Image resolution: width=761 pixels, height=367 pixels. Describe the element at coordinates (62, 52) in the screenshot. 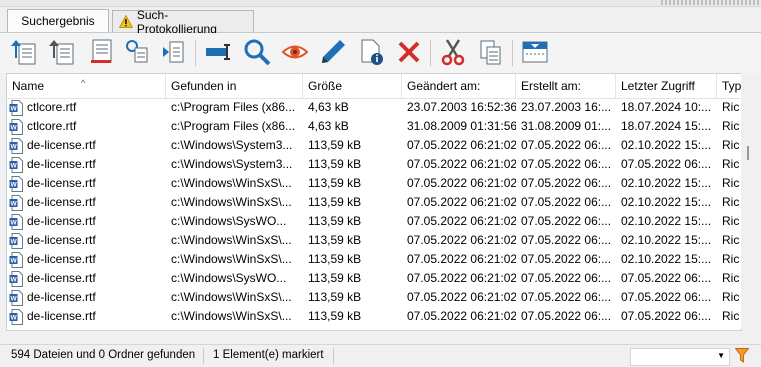

I see `export-list-button` at that location.